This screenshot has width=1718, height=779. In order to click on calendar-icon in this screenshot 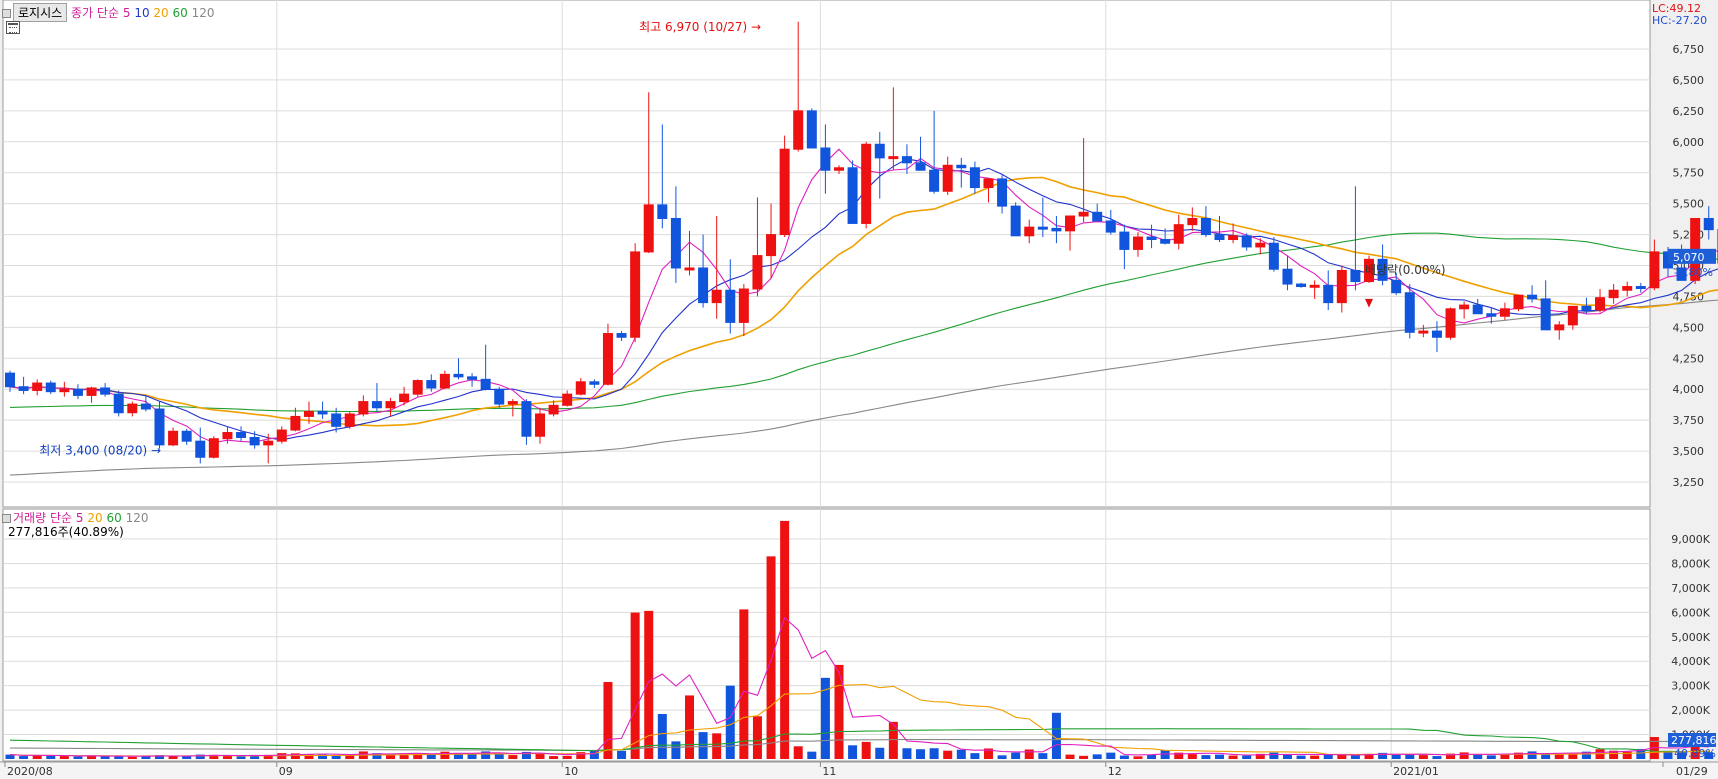, I will do `click(13, 27)`.